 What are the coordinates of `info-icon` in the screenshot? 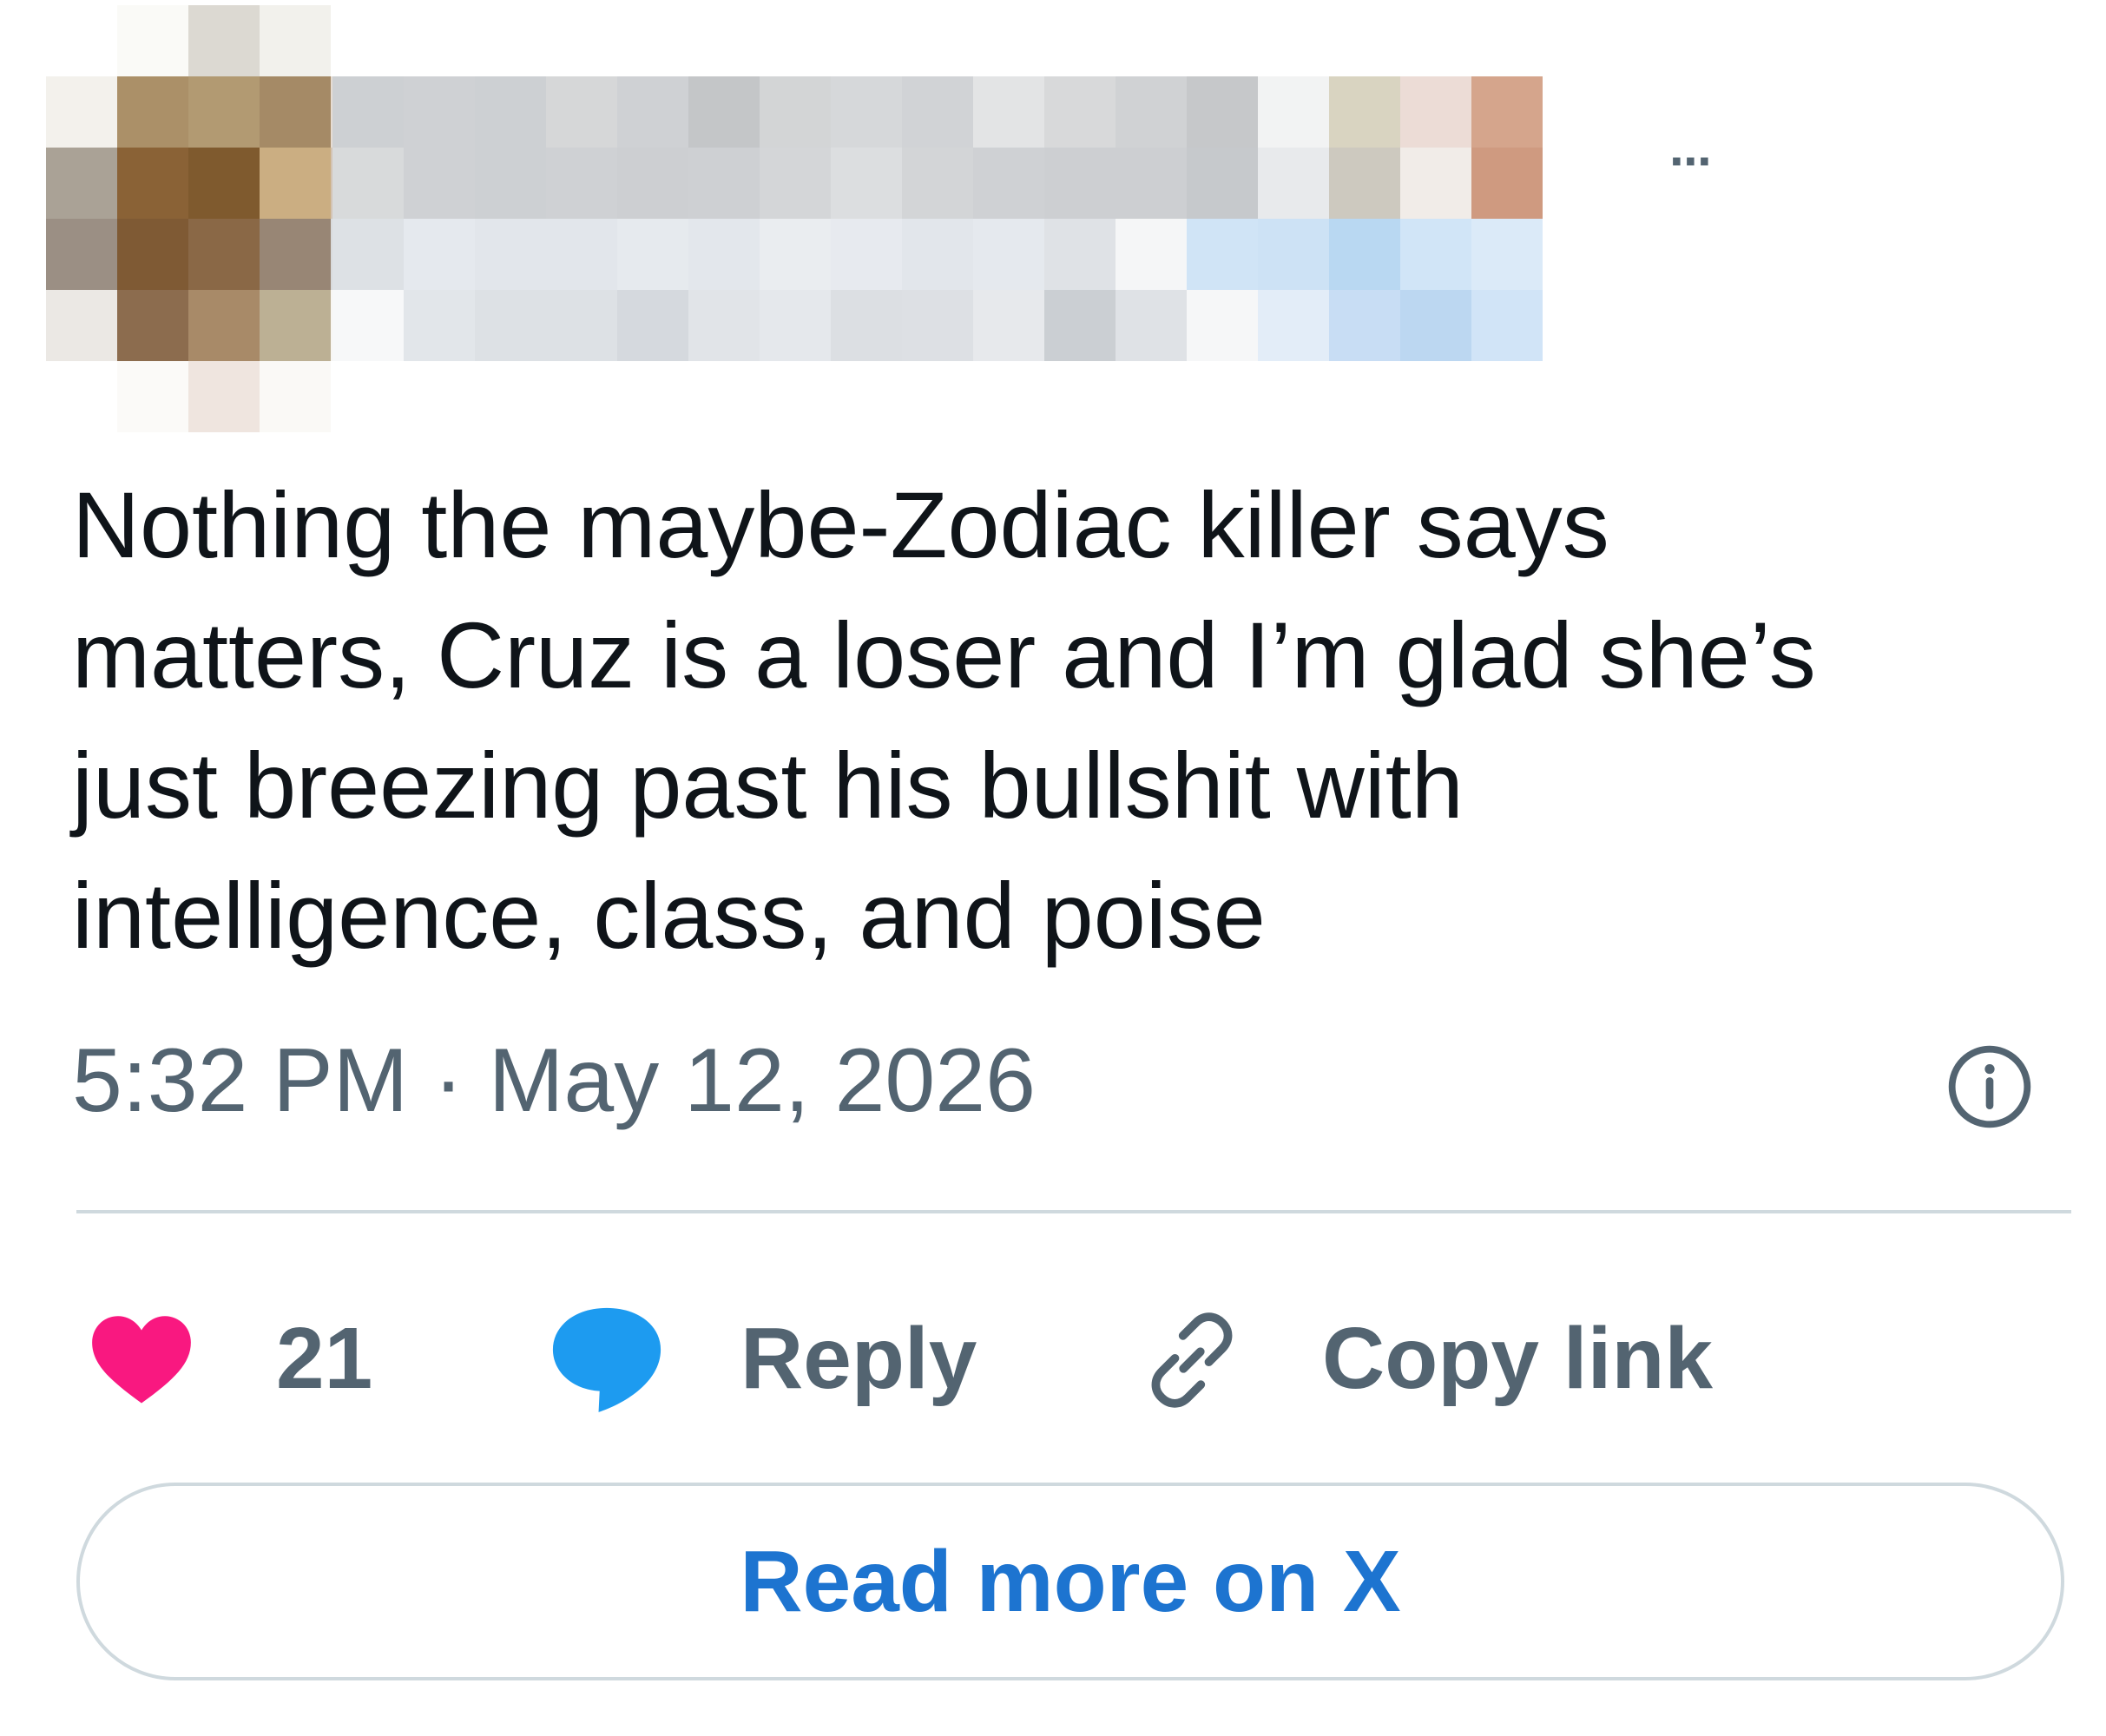 It's located at (1990, 1087).